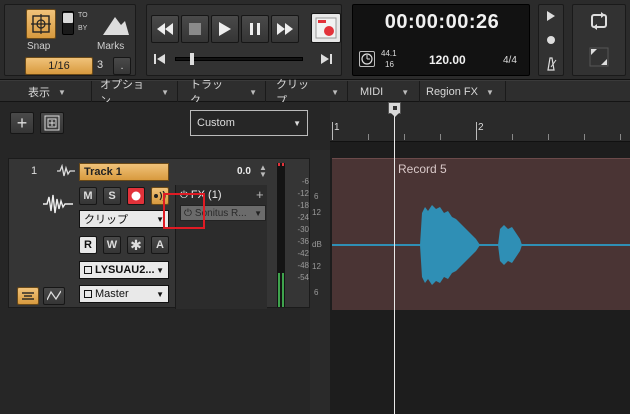 The width and height of the screenshot is (630, 414). What do you see at coordinates (441, 40) in the screenshot?
I see `time-display-panel: 00:00:00:26 44.1 16 120.00 4/4` at bounding box center [441, 40].